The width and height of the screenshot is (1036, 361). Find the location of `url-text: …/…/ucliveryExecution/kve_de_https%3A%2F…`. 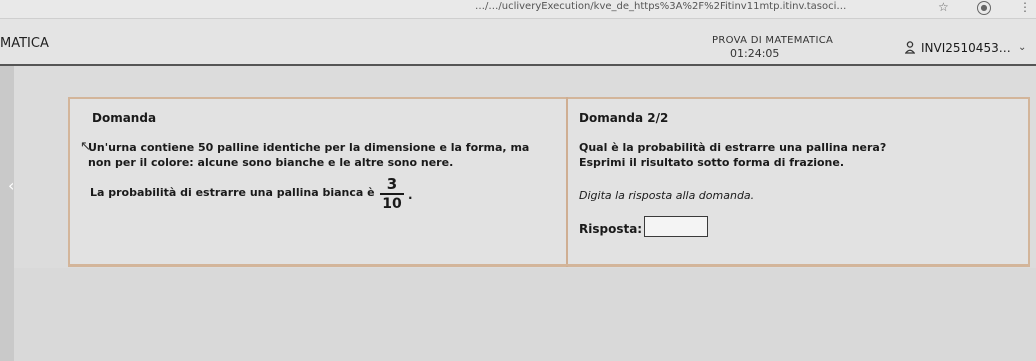

url-text: …/…/ucliveryExecution/kve_de_https%3A%2F… is located at coordinates (690, 6).